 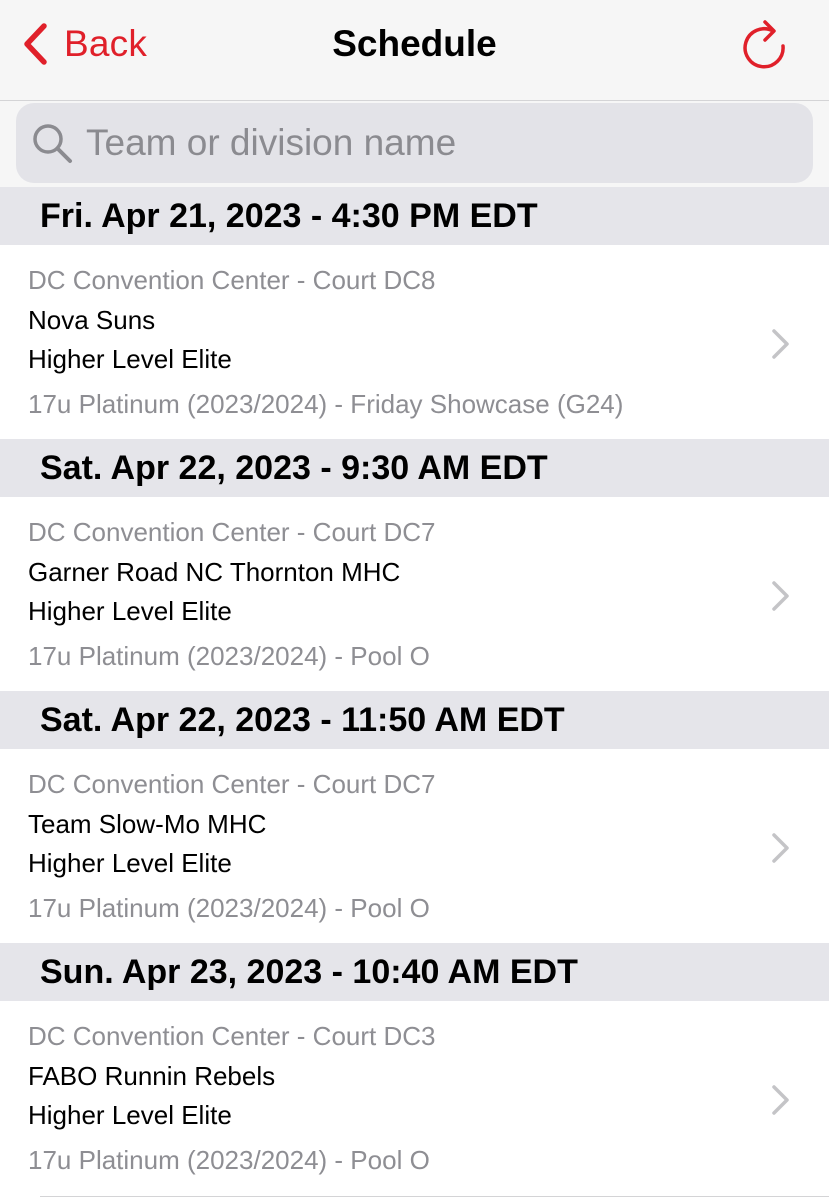 I want to click on venue-label: DC Convention Center - Court DC3, so click(x=232, y=1036).